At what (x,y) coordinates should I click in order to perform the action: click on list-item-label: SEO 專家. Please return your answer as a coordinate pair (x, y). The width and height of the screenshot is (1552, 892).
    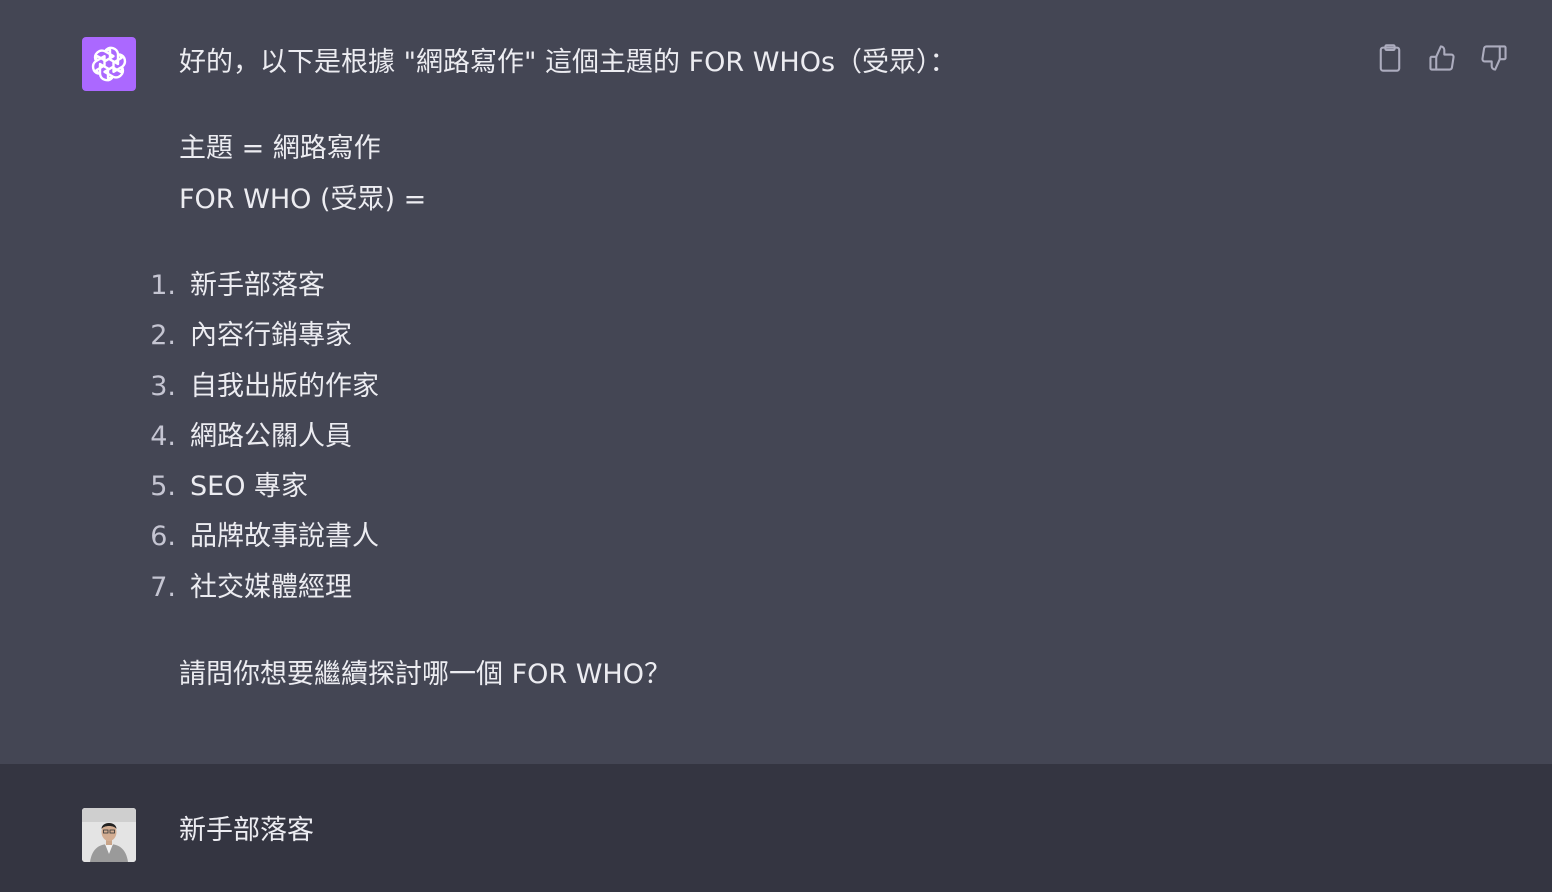
    Looking at the image, I should click on (249, 487).